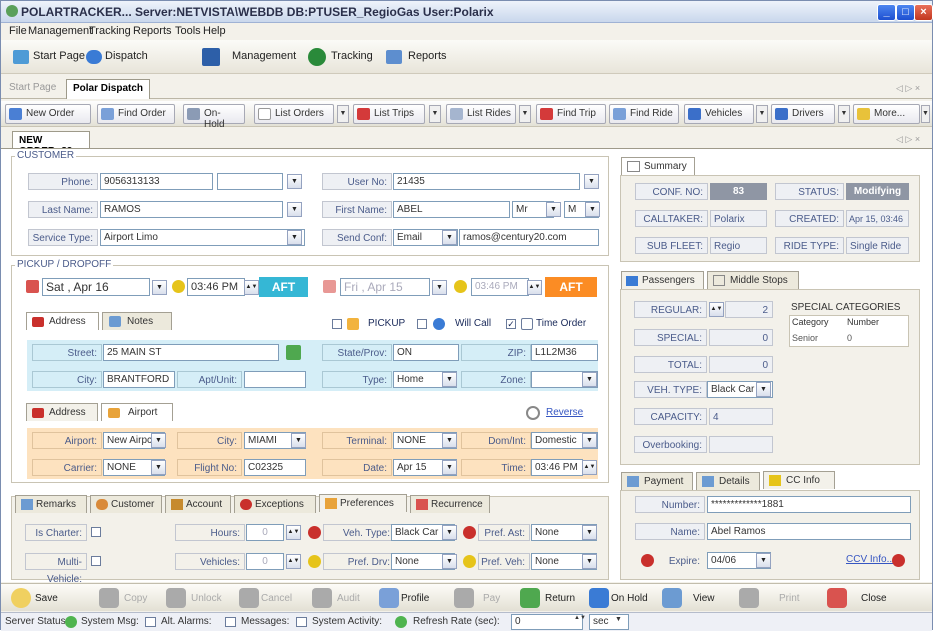 Image resolution: width=933 pixels, height=631 pixels. Describe the element at coordinates (589, 561) in the screenshot. I see `prefveh-dropdown: ▼` at that location.